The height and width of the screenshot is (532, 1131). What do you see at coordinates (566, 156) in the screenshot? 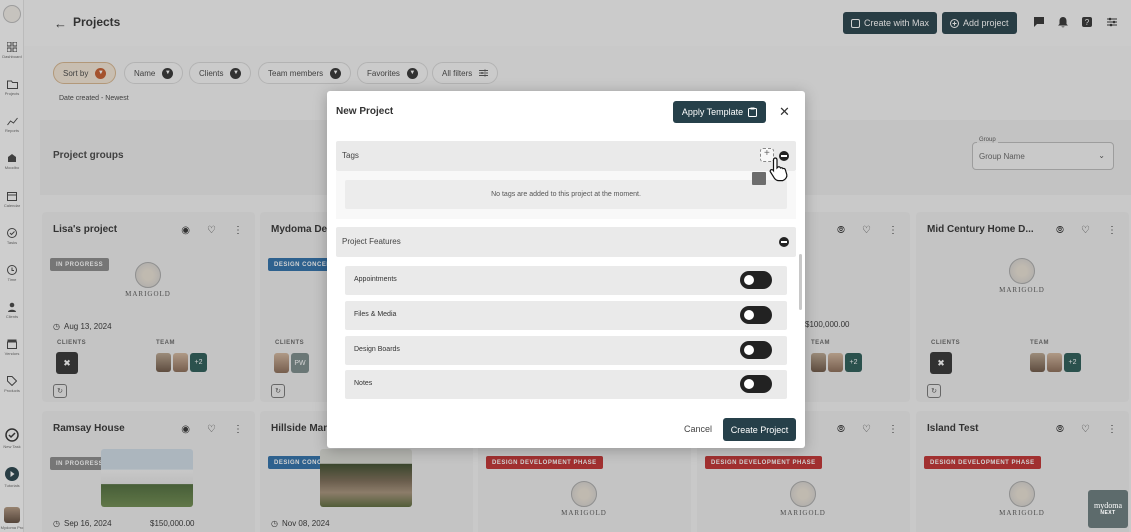
I see `tags-section-header: Tags` at bounding box center [566, 156].